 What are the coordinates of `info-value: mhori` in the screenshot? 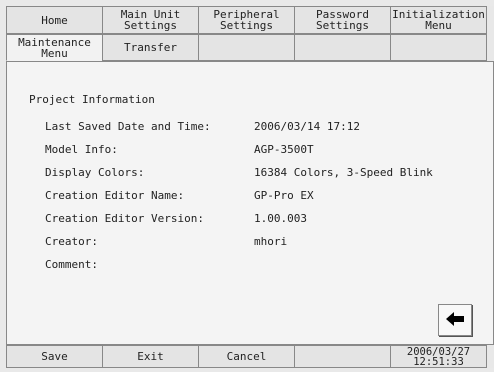 It's located at (271, 241).